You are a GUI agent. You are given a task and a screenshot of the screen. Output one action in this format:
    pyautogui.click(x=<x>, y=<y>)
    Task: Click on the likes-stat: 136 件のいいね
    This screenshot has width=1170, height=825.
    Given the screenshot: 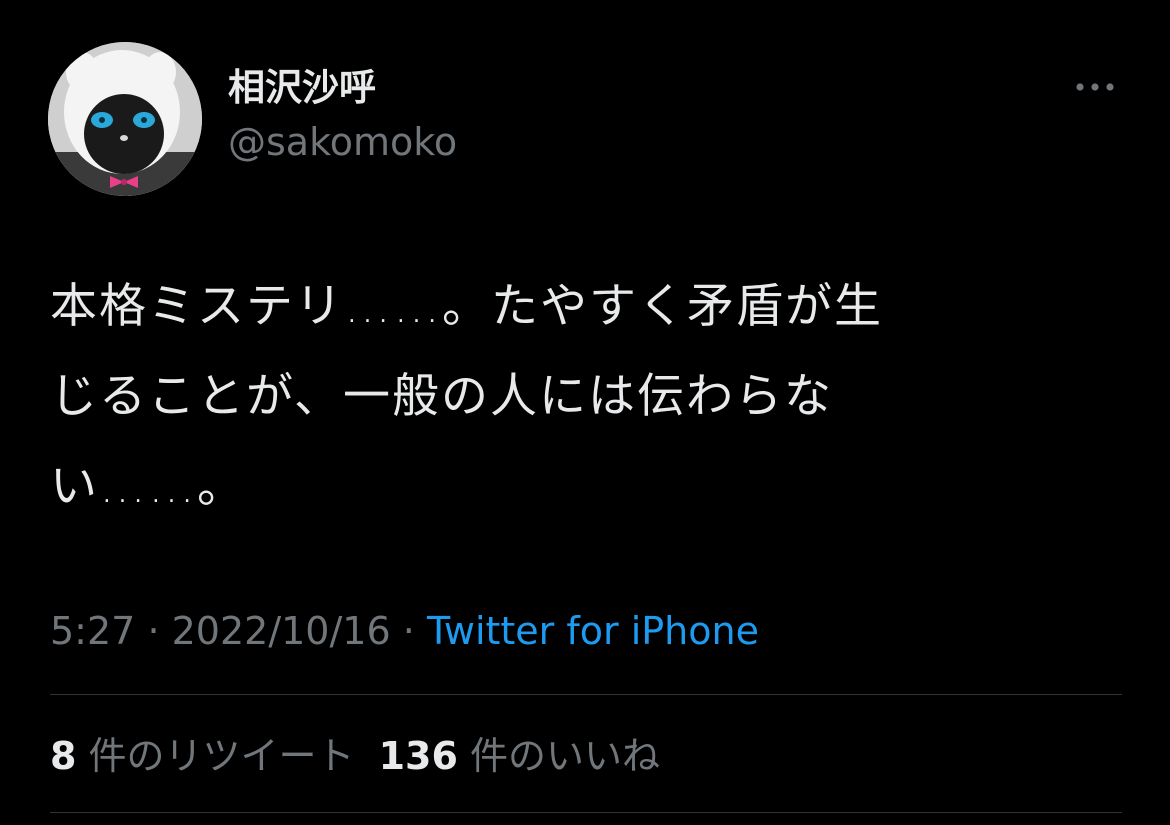 What is the action you would take?
    pyautogui.click(x=519, y=756)
    